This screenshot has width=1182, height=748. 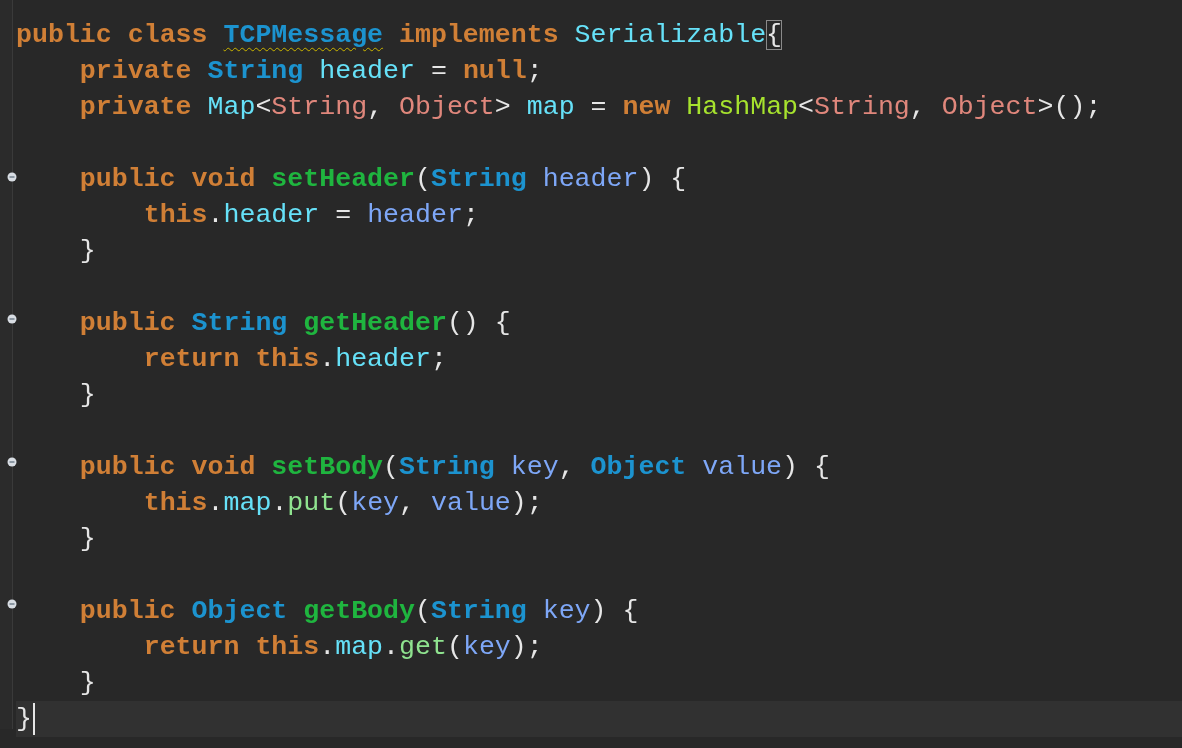 What do you see at coordinates (454, 467) in the screenshot?
I see `code-line: public void setBody(String key, Object value) {` at bounding box center [454, 467].